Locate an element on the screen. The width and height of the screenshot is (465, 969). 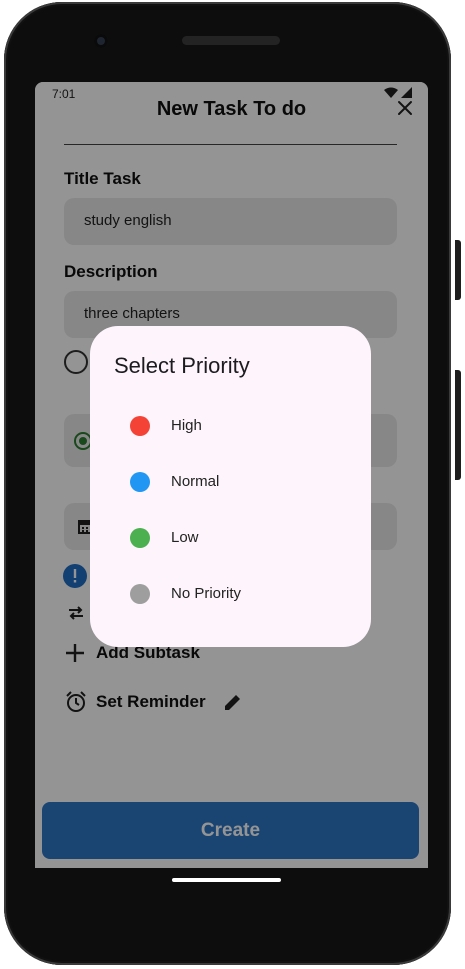
priority-option-low: Low is located at coordinates (230, 538).